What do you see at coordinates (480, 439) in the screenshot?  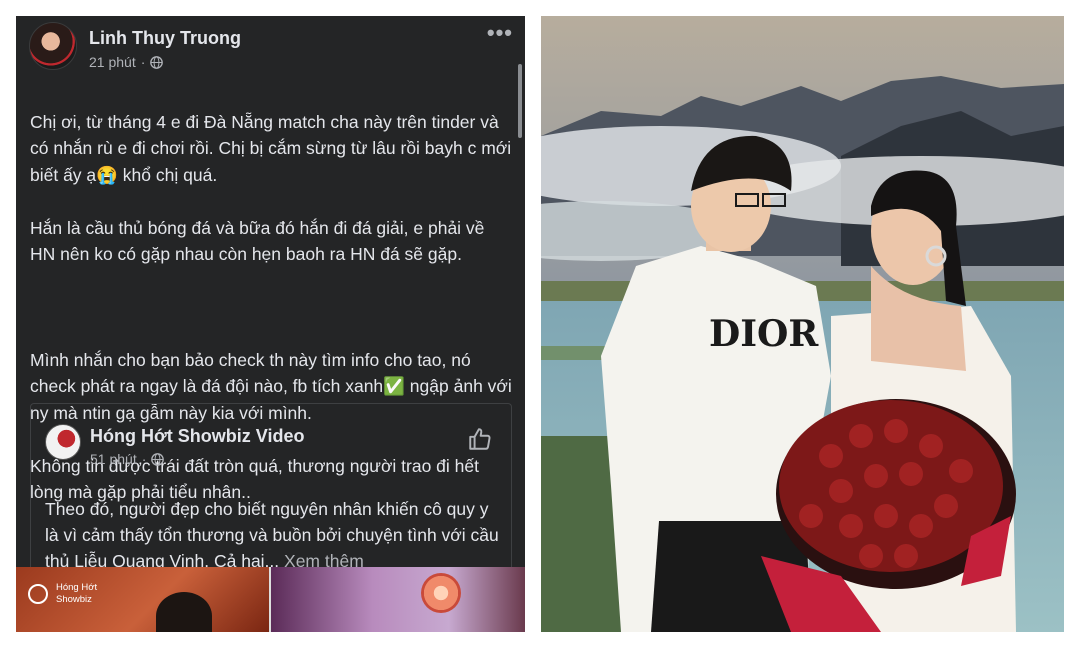 I see `like-icon` at bounding box center [480, 439].